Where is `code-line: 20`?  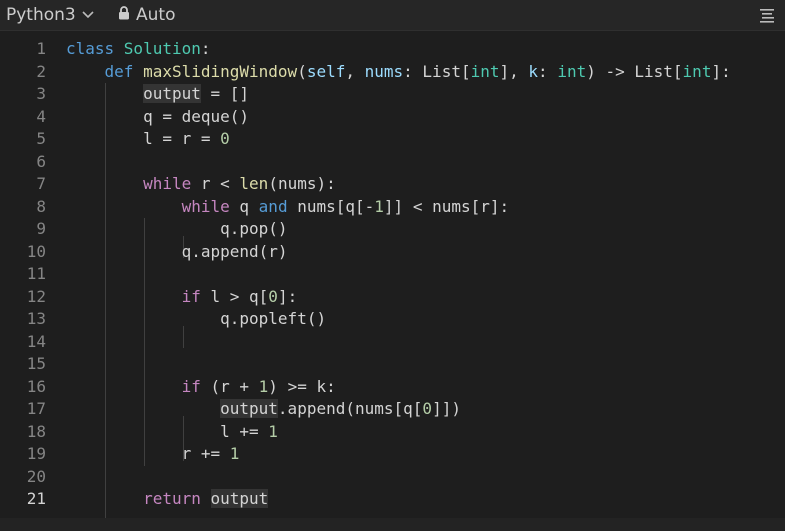 code-line: 20 is located at coordinates (392, 477).